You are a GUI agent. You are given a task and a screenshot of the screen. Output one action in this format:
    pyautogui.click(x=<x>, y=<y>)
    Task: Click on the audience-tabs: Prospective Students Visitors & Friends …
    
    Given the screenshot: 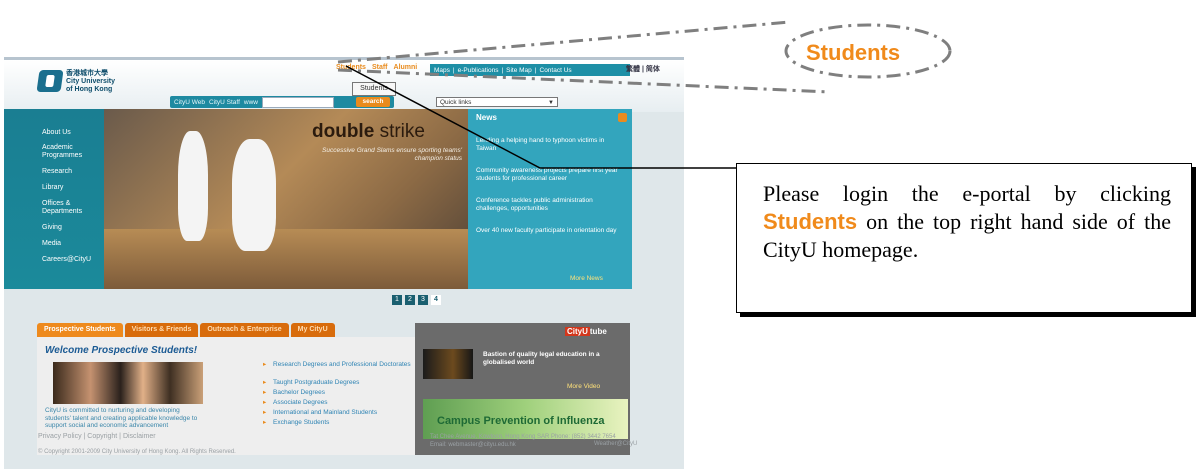 What is the action you would take?
    pyautogui.click(x=226, y=330)
    